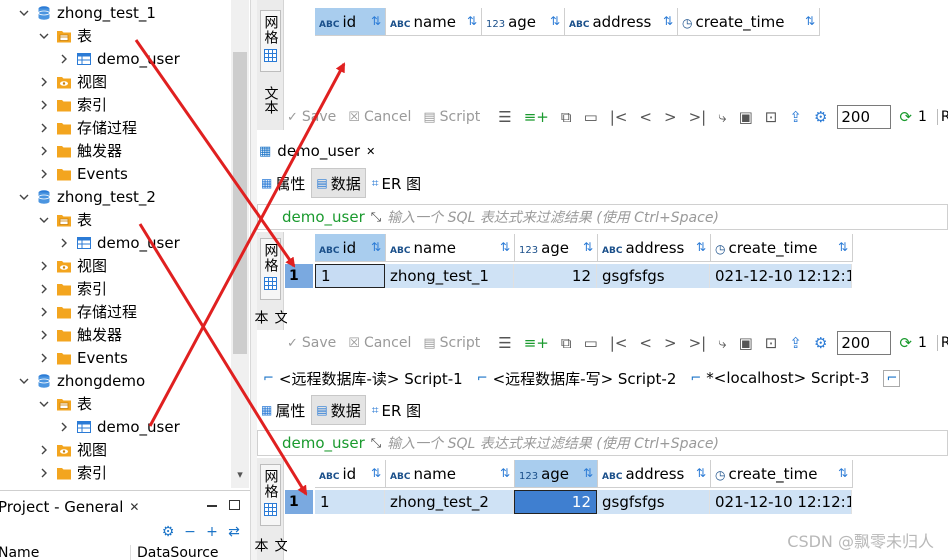  I want to click on tree-item: 索引, so click(72, 104).